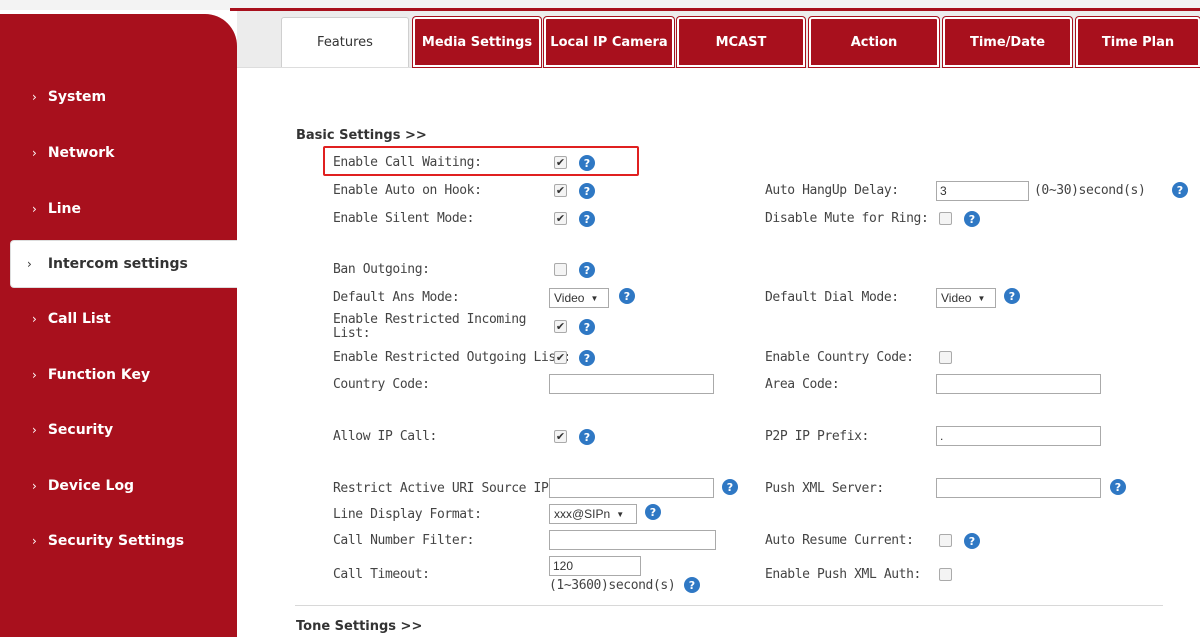 The image size is (1200, 637). Describe the element at coordinates (560, 218) in the screenshot. I see `silent-mode-checkbox: ✔` at that location.